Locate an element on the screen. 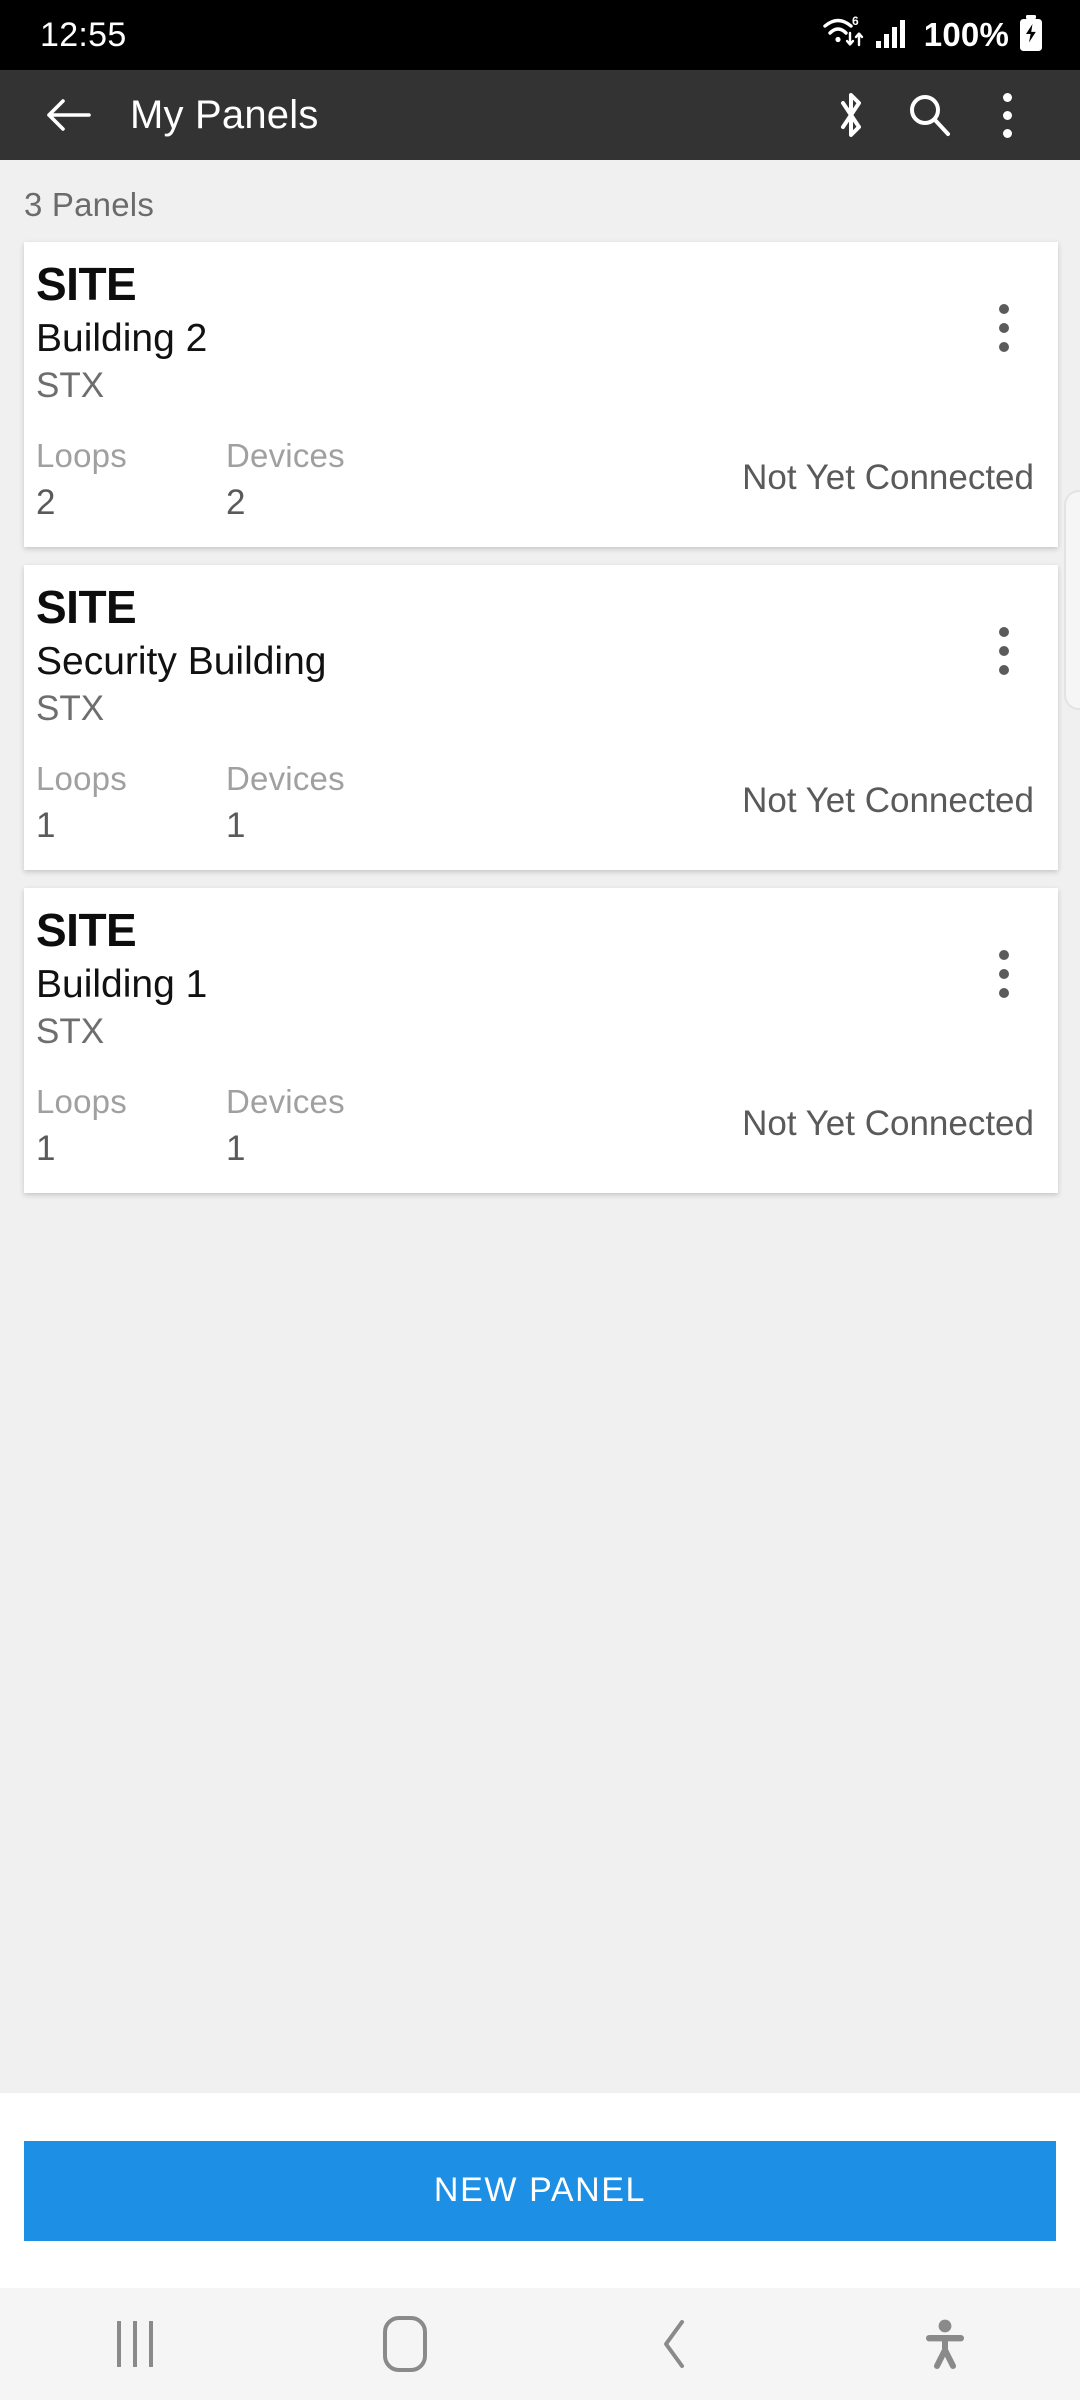 The width and height of the screenshot is (1080, 2400). wifi-6-icon: 6 is located at coordinates (844, 35).